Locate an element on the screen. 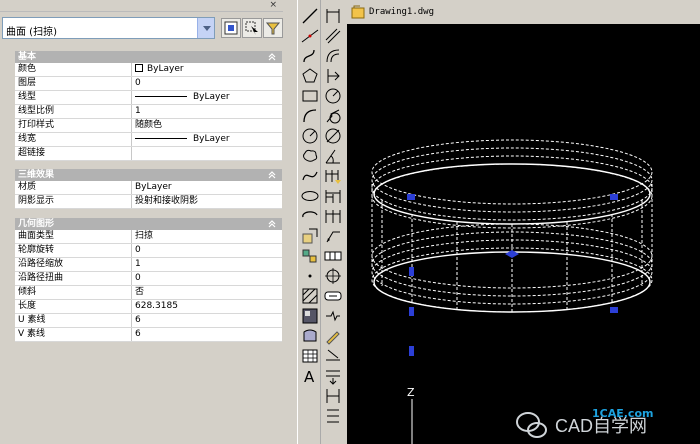 The width and height of the screenshot is (700, 444). property-row: 线宽 ByLayer is located at coordinates (148, 140).